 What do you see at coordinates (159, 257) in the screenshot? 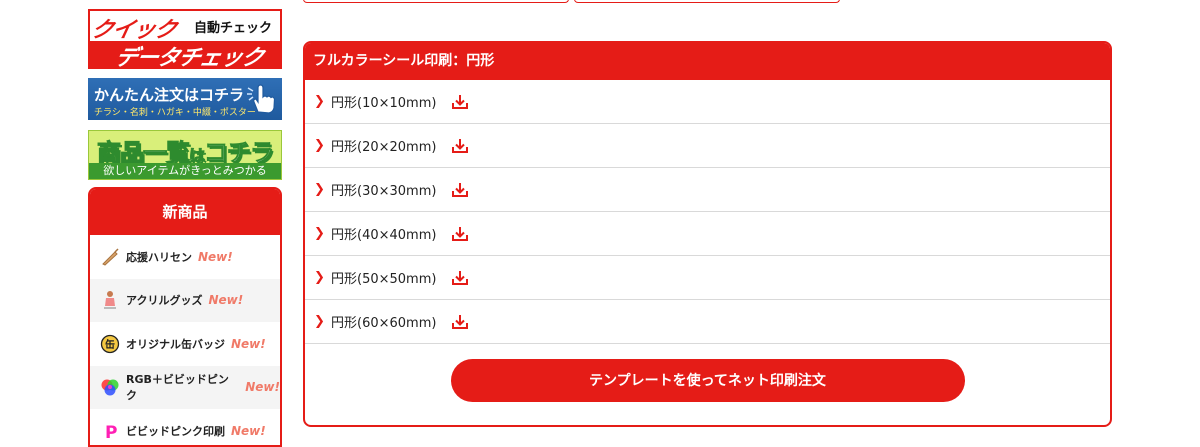
I see `new-item-label: 応援ハリセン` at bounding box center [159, 257].